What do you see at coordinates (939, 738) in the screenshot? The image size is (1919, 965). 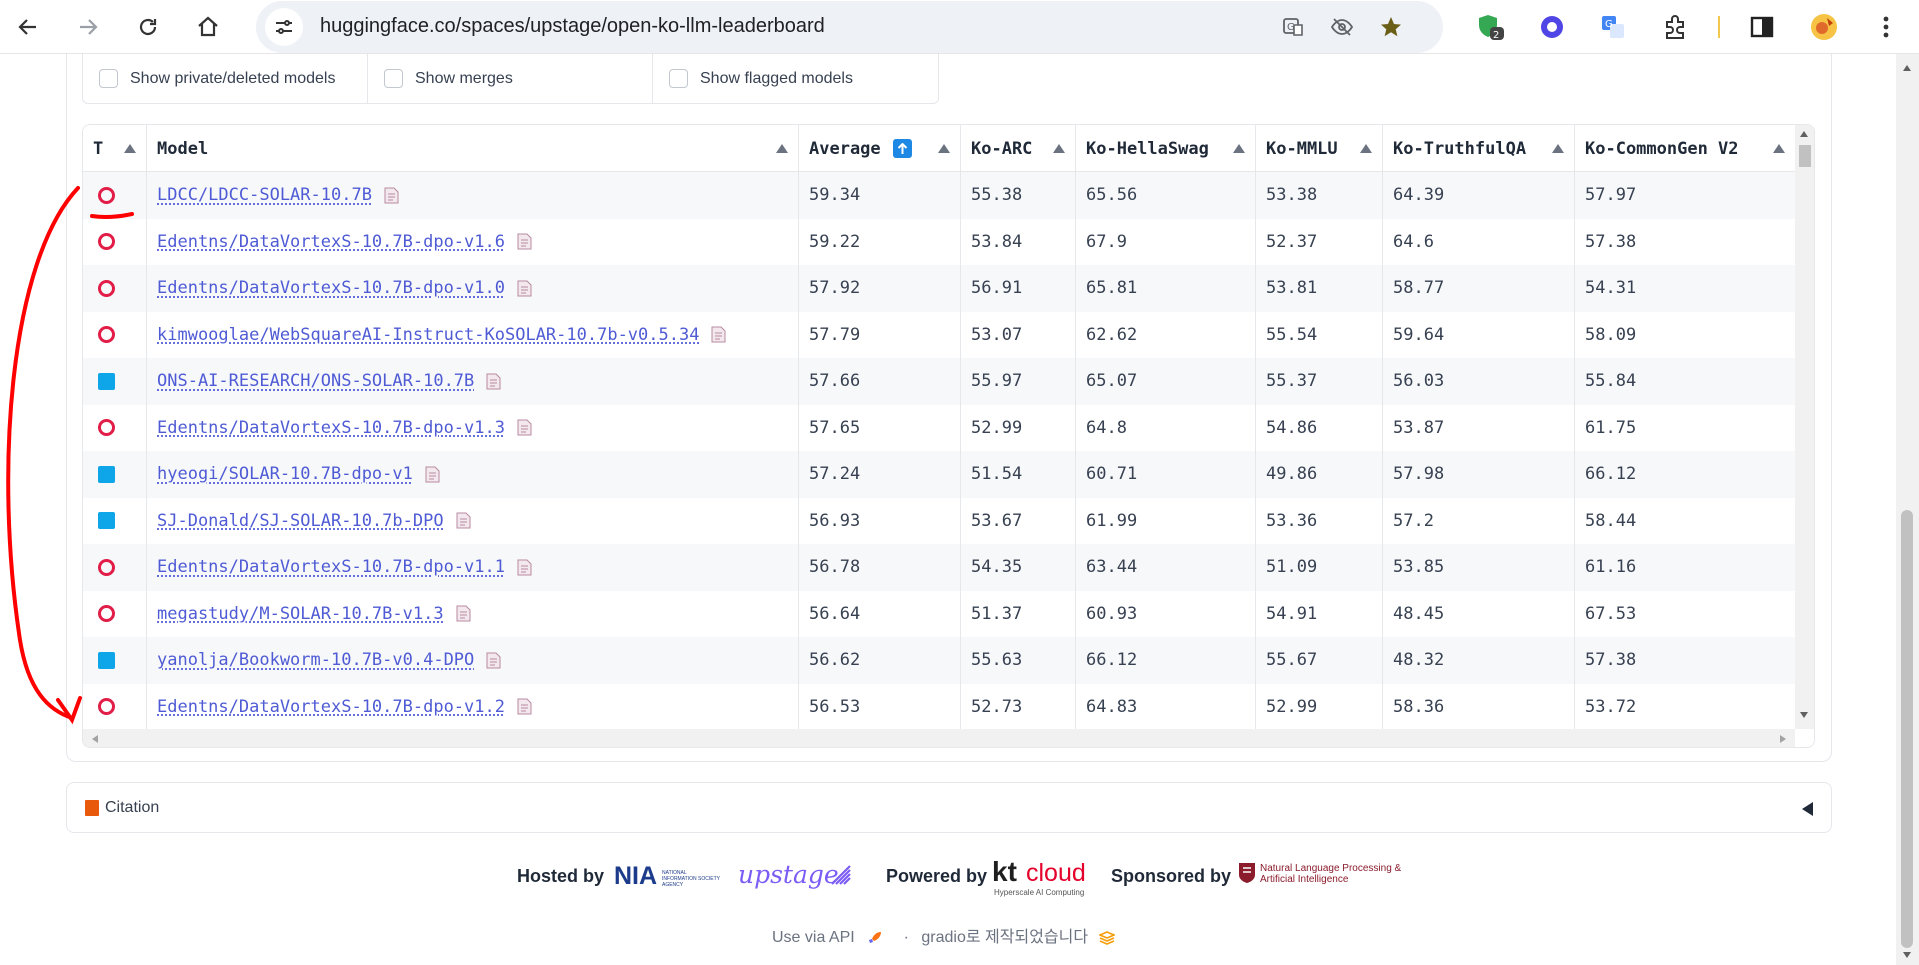 I see `table-horizontal-scrollbar` at bounding box center [939, 738].